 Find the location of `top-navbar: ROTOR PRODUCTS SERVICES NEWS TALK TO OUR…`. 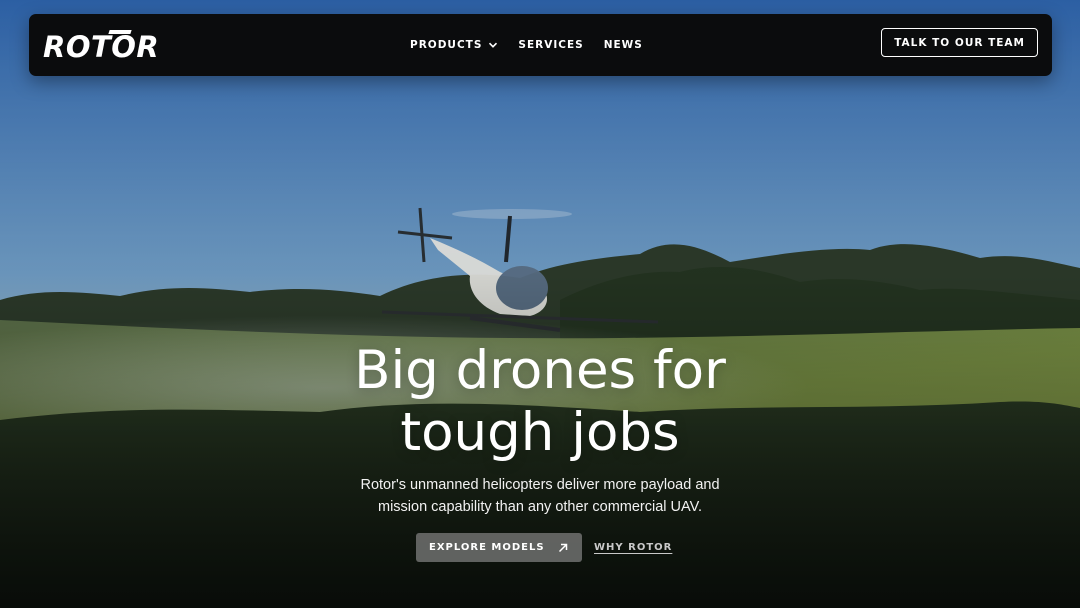

top-navbar: ROTOR PRODUCTS SERVICES NEWS TALK TO OUR… is located at coordinates (540, 45).